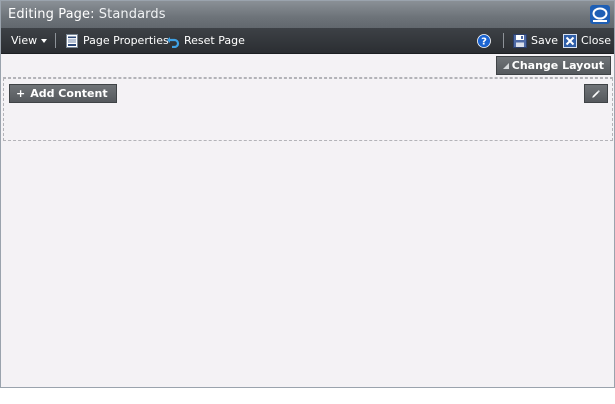  I want to click on title-prefix: Editing Page:, so click(51, 14).